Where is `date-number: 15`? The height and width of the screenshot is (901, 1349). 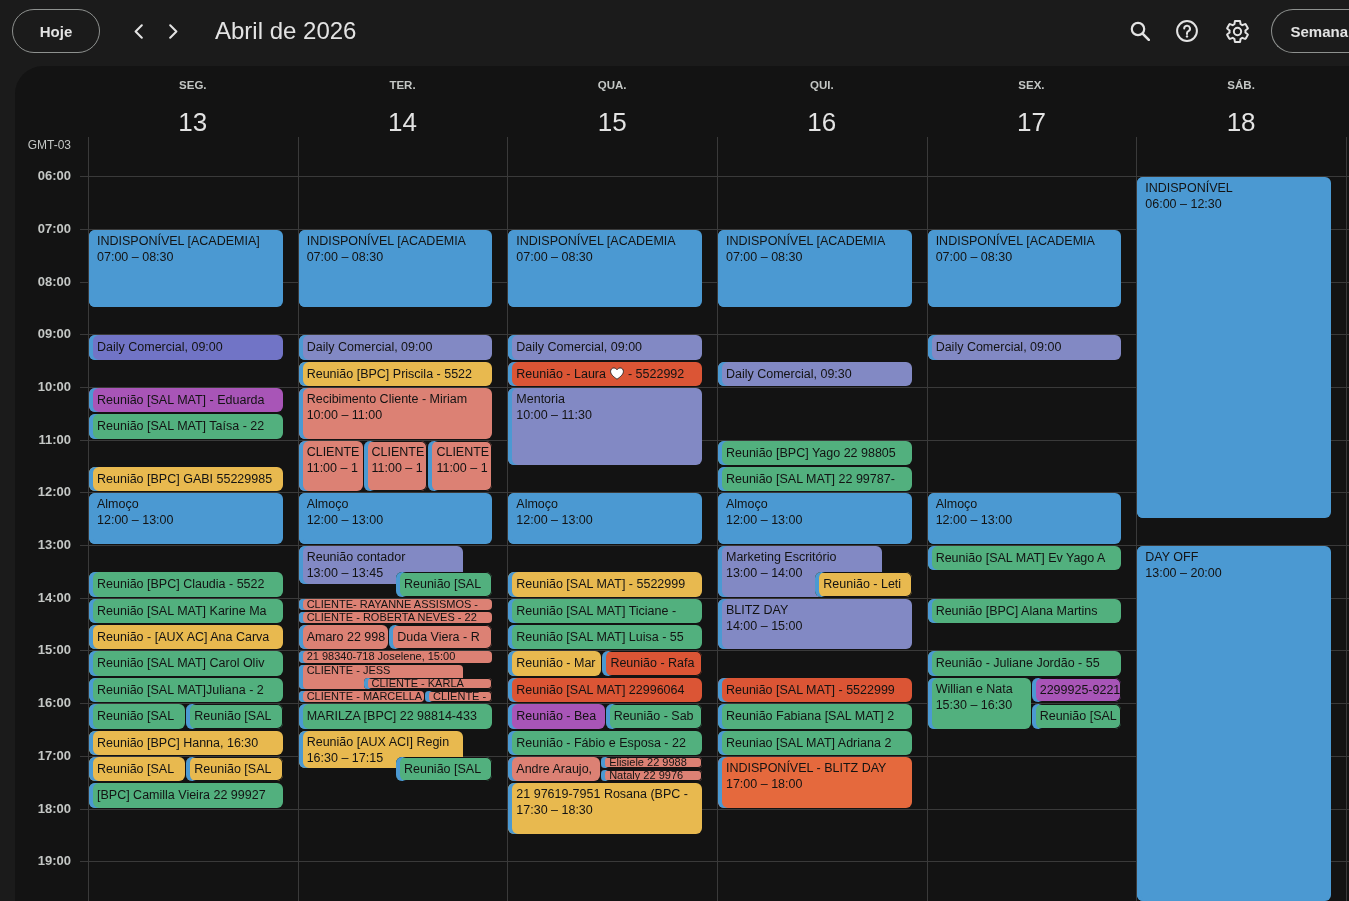
date-number: 15 is located at coordinates (612, 122).